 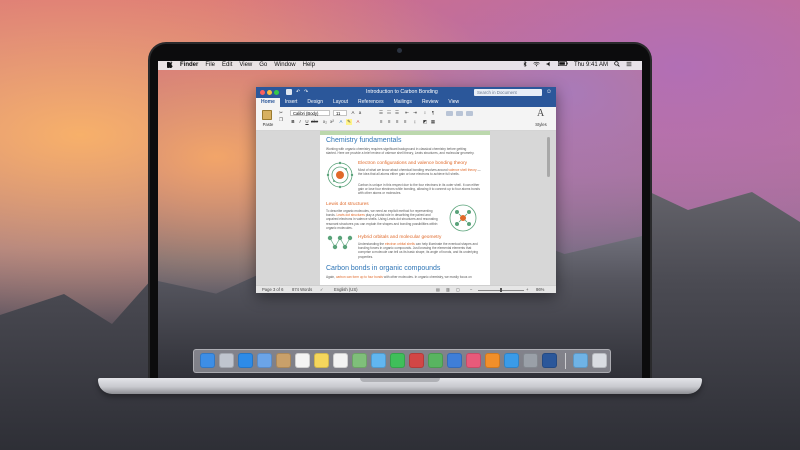 What do you see at coordinates (525, 66) in the screenshot?
I see `bluetooth-icon` at bounding box center [525, 66].